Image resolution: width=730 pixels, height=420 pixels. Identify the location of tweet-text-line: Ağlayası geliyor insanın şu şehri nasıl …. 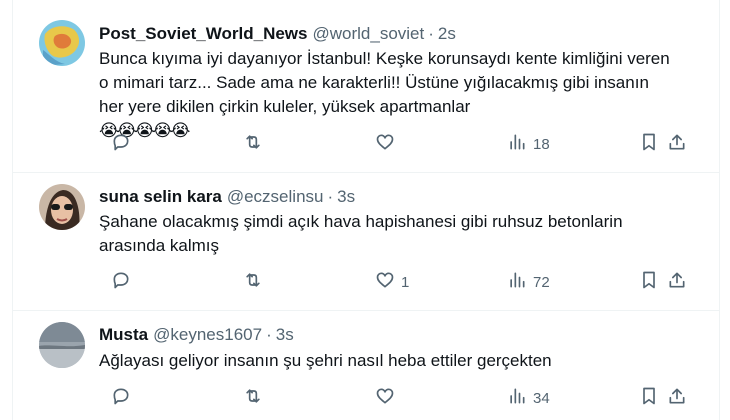
(325, 360).